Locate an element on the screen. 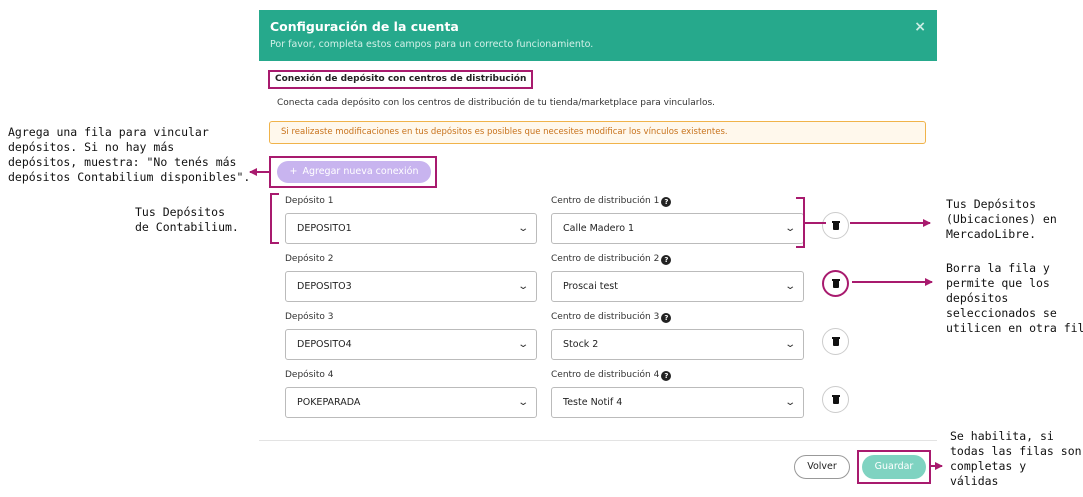 The width and height of the screenshot is (1083, 497). deposit-label-2: Depósito 2 is located at coordinates (309, 259).